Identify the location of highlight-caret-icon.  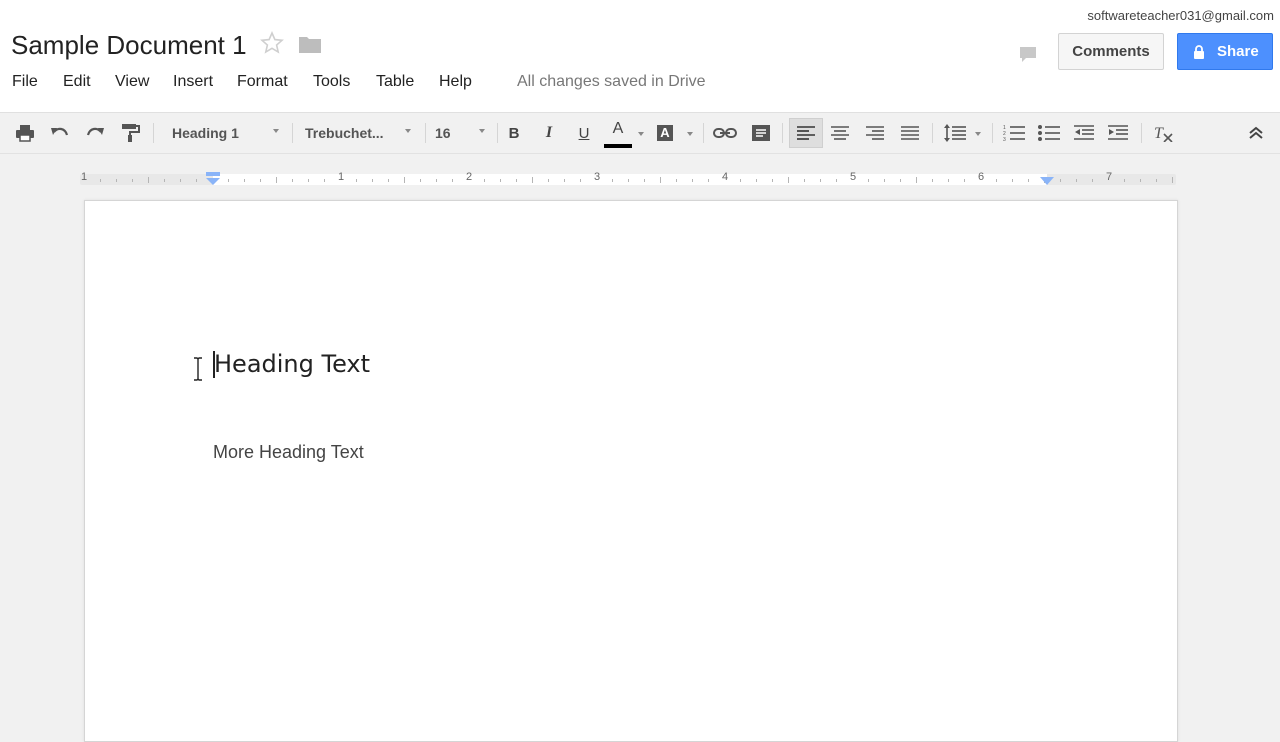
(690, 134).